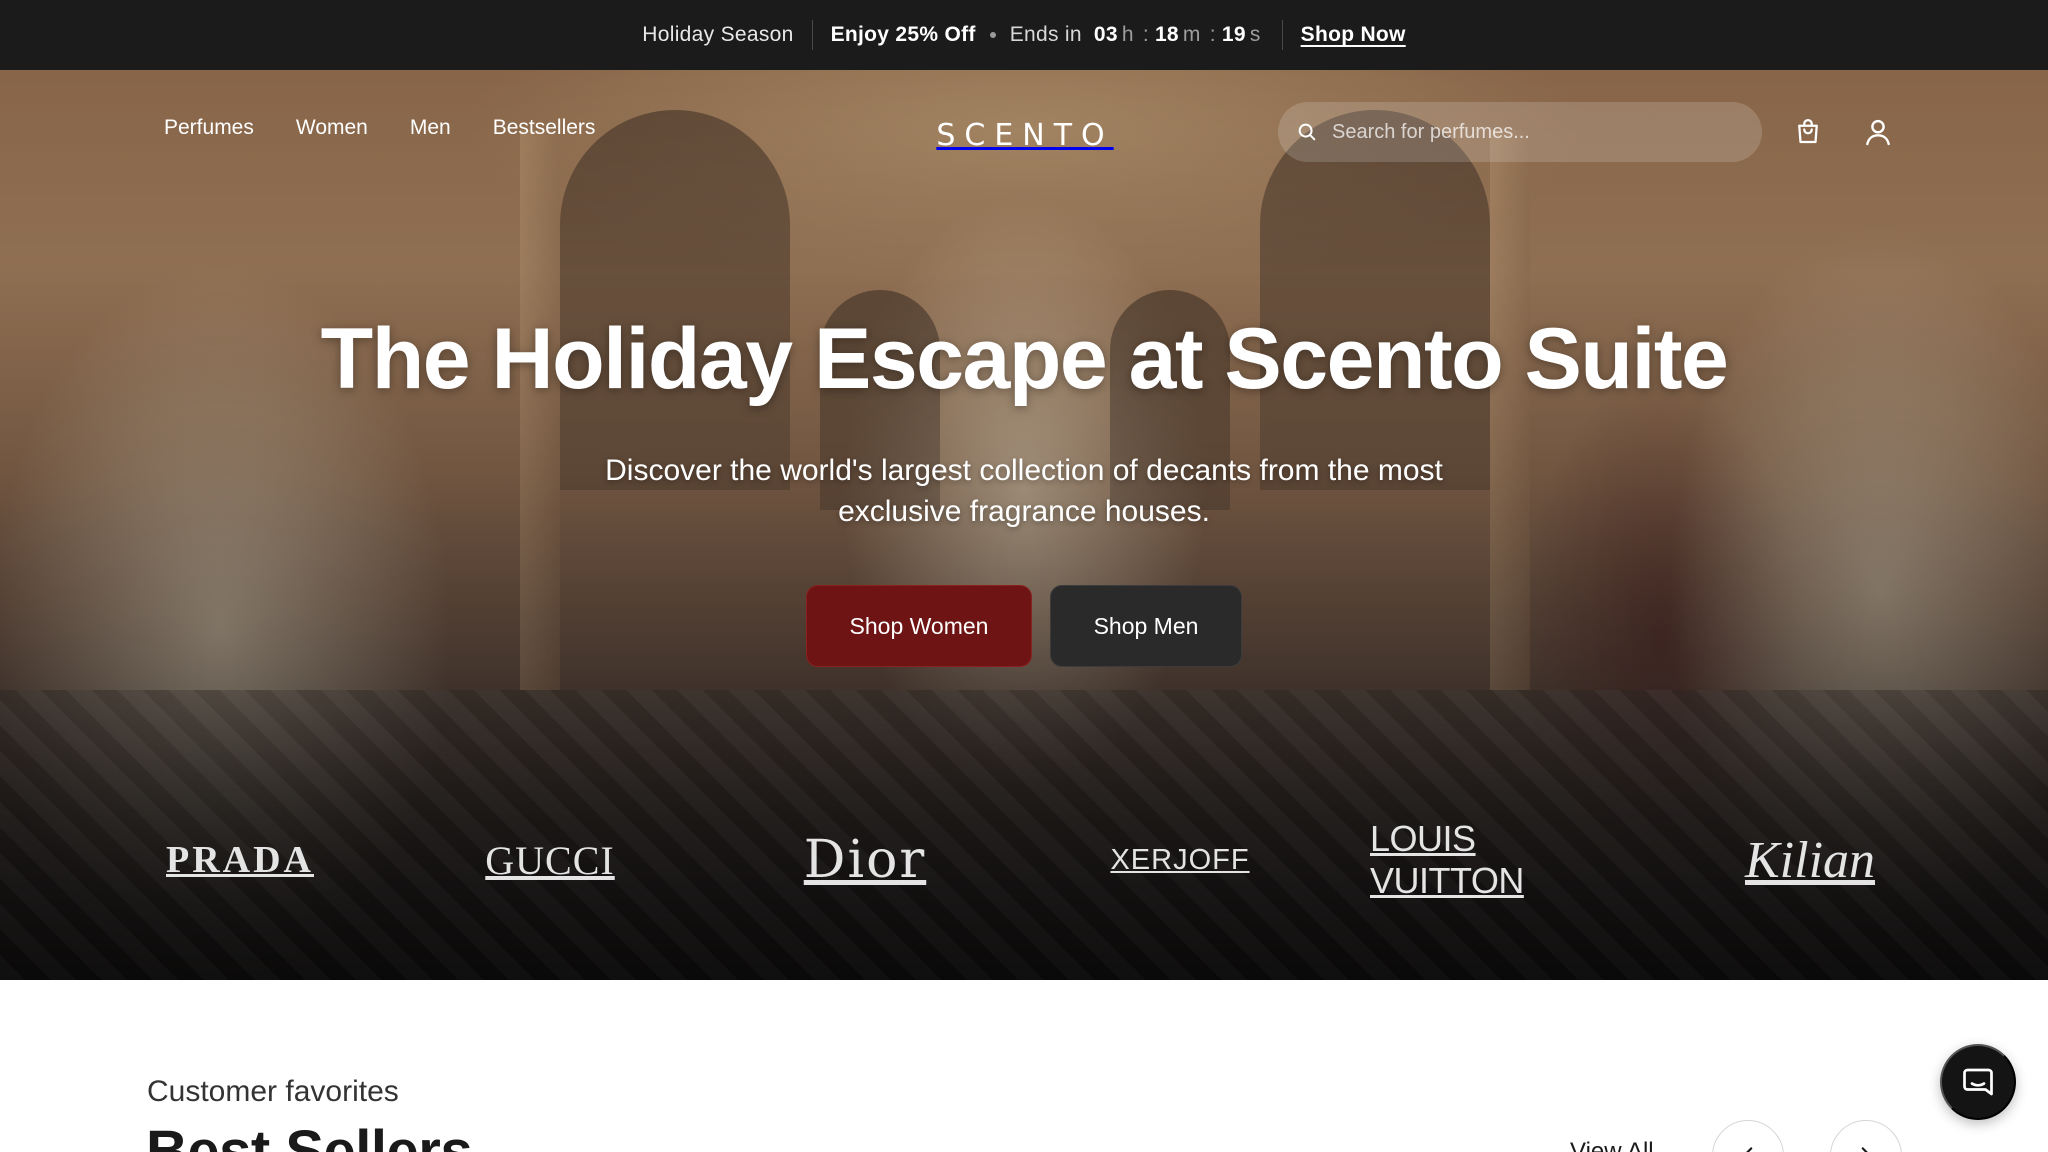 The image size is (2048, 1152). I want to click on account-button, so click(1878, 132).